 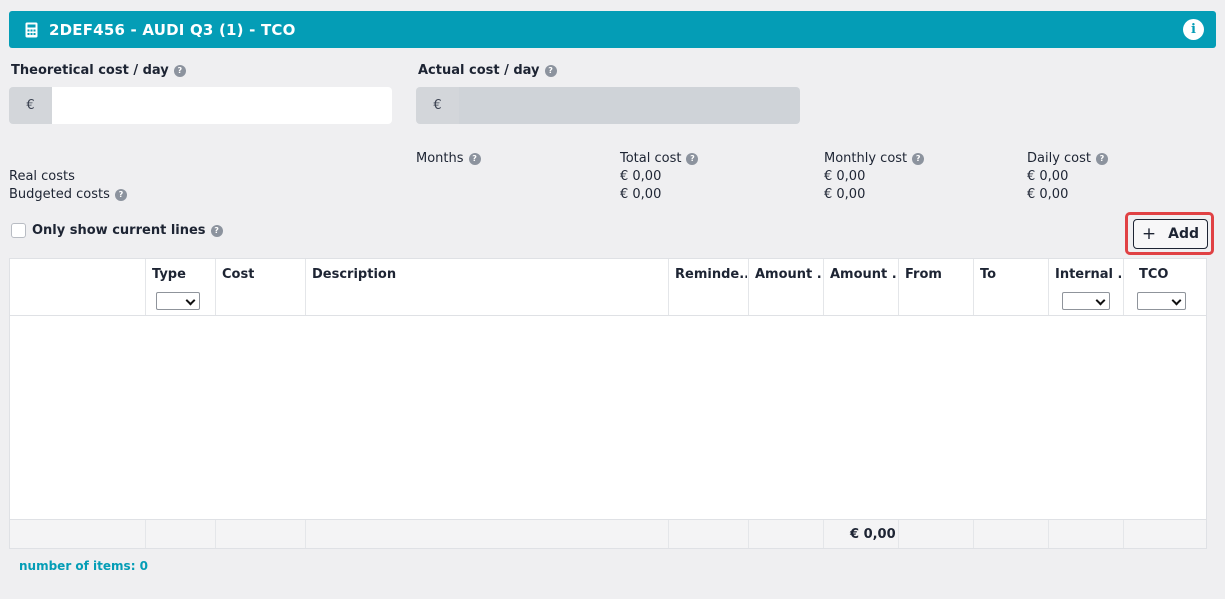 I want to click on info-icon: i, so click(x=1193, y=29).